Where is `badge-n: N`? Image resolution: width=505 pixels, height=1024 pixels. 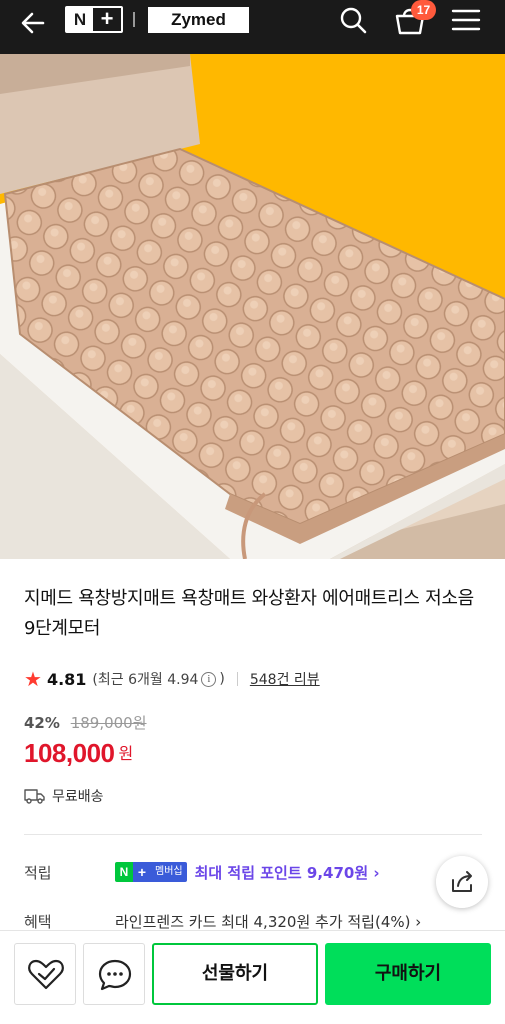 badge-n: N is located at coordinates (124, 872).